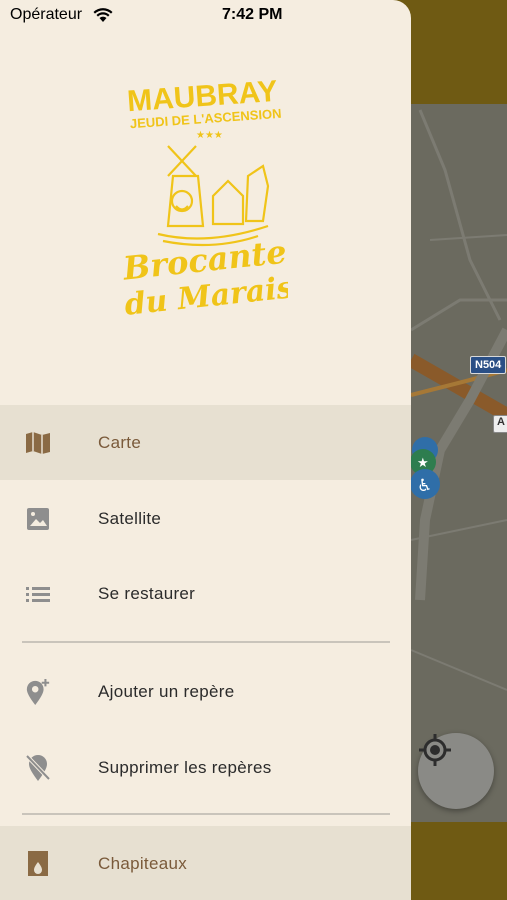 This screenshot has width=507, height=900. Describe the element at coordinates (205, 442) in the screenshot. I see `menu-item-carte: Carte` at that location.